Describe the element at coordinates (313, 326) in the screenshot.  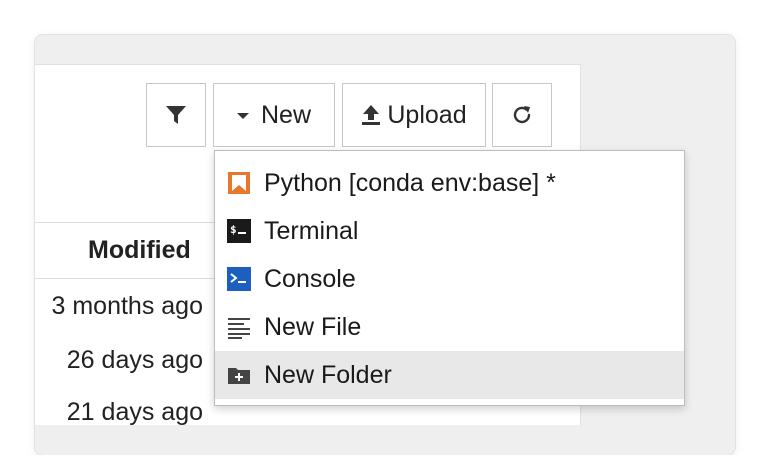
I see `menu-item-label: New File` at that location.